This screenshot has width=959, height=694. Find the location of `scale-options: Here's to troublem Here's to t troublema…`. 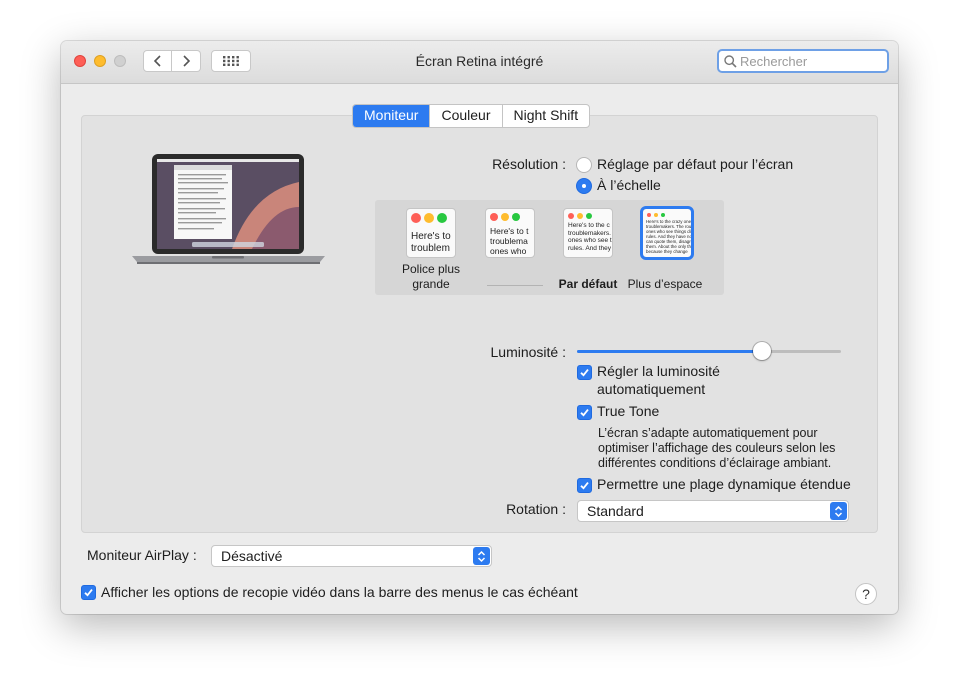

scale-options: Here's to troublem Here's to t troublema… is located at coordinates (549, 247).